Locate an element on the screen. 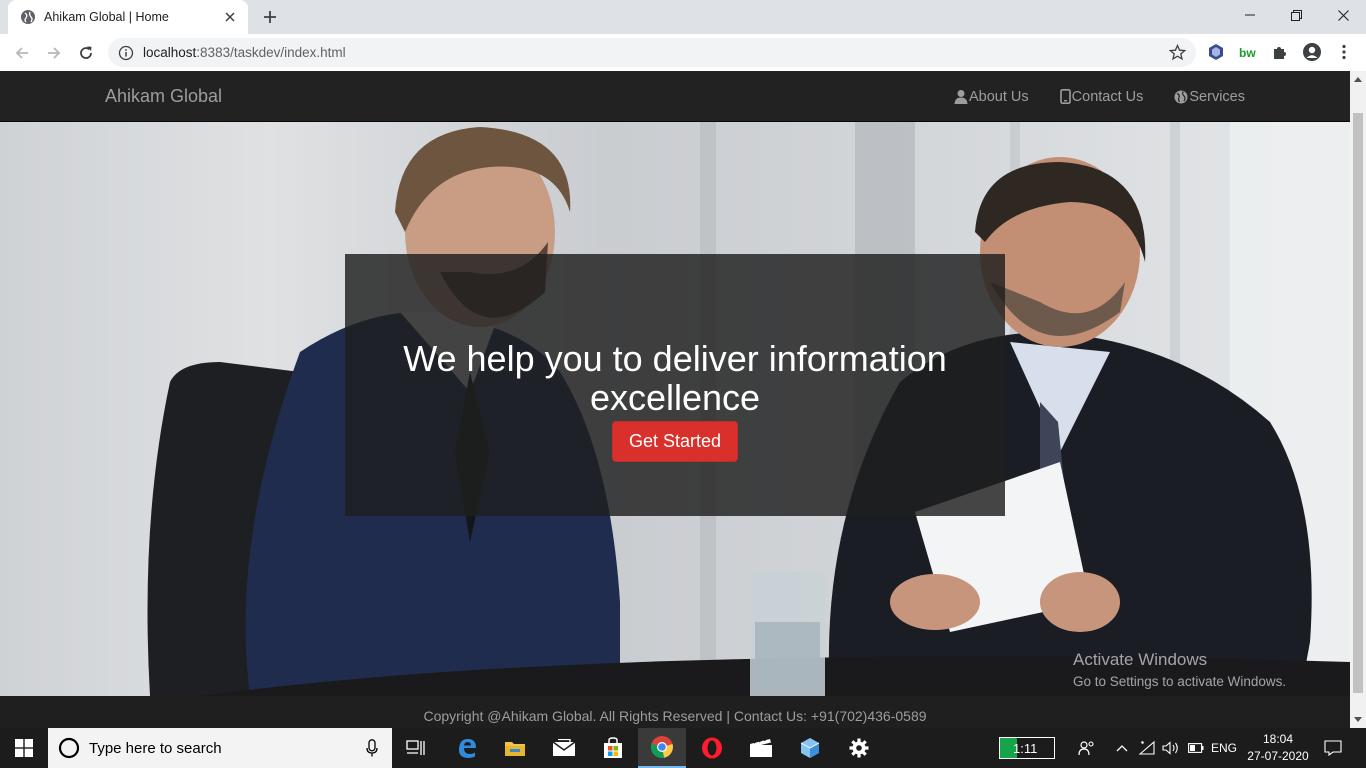  bookmark-star-icon is located at coordinates (1177, 52).